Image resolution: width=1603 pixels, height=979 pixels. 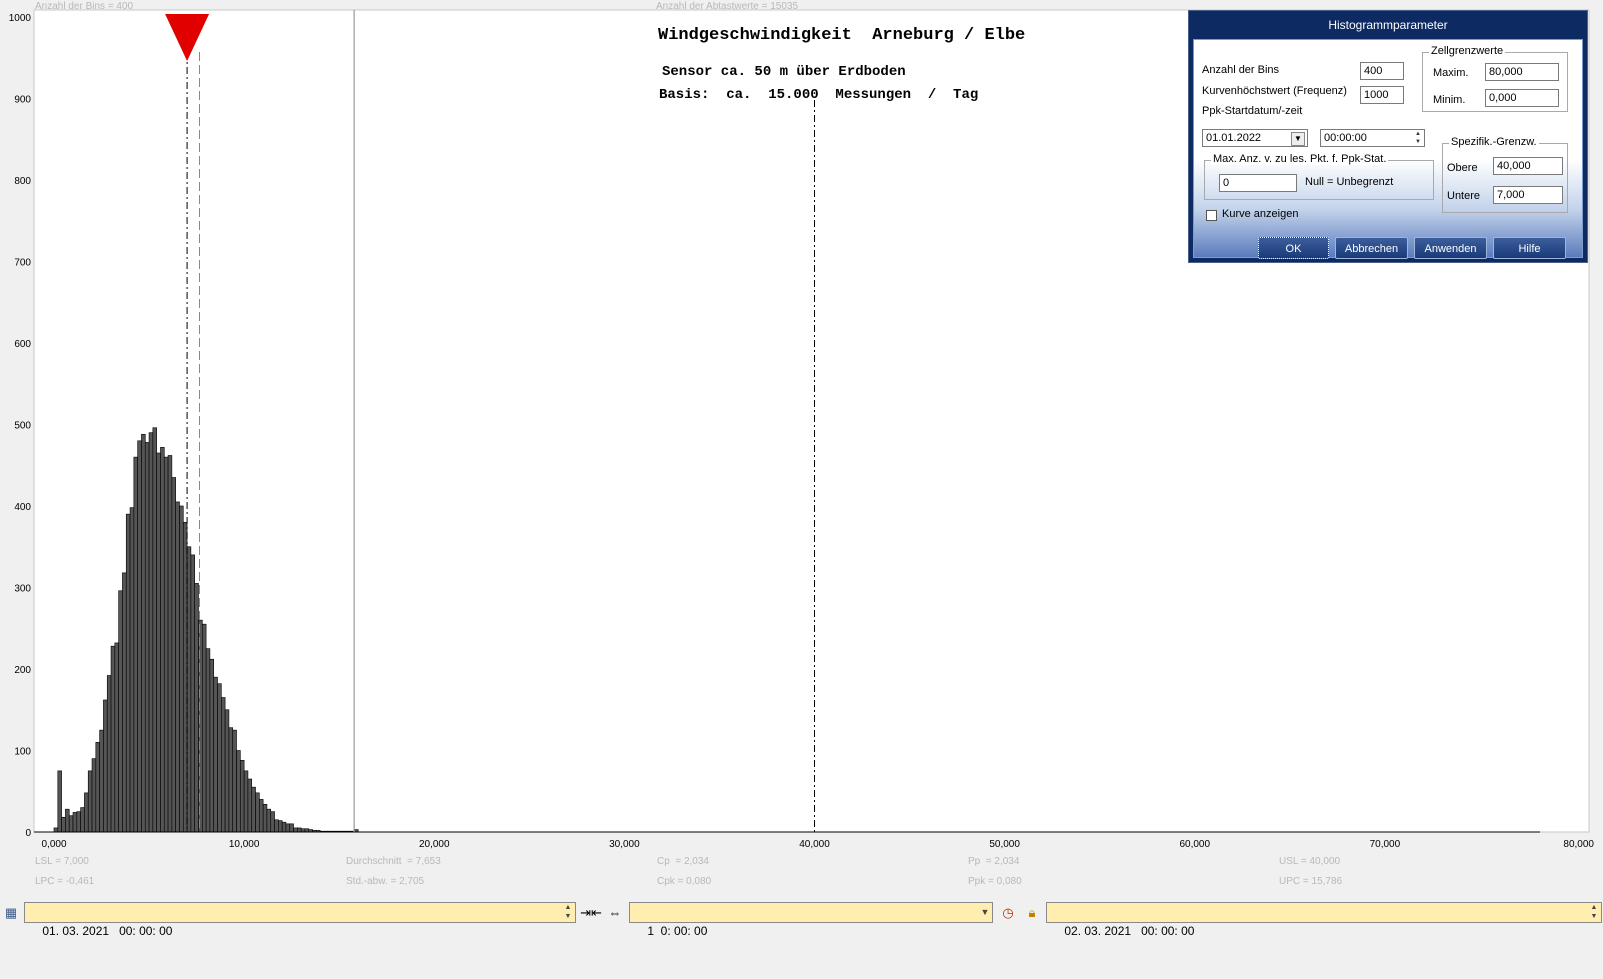 What do you see at coordinates (1372, 138) in the screenshot?
I see `start-time-input: 00:00:00 ▲ ▼` at bounding box center [1372, 138].